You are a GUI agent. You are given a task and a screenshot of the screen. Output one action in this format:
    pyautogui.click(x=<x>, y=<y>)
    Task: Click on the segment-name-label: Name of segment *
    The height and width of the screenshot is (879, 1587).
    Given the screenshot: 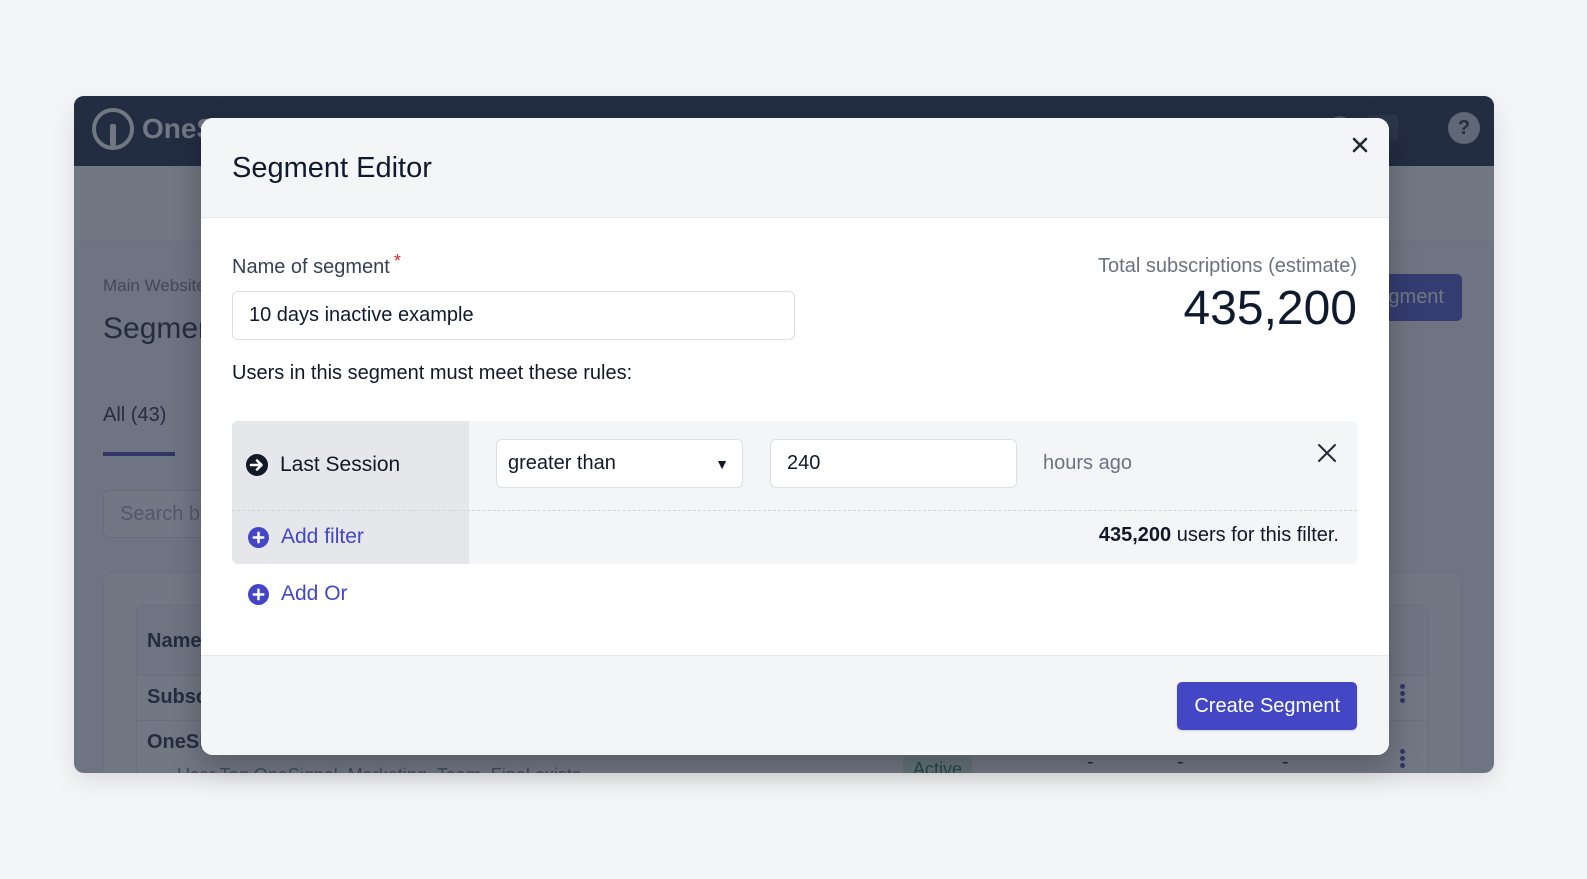 What is the action you would take?
    pyautogui.click(x=316, y=265)
    